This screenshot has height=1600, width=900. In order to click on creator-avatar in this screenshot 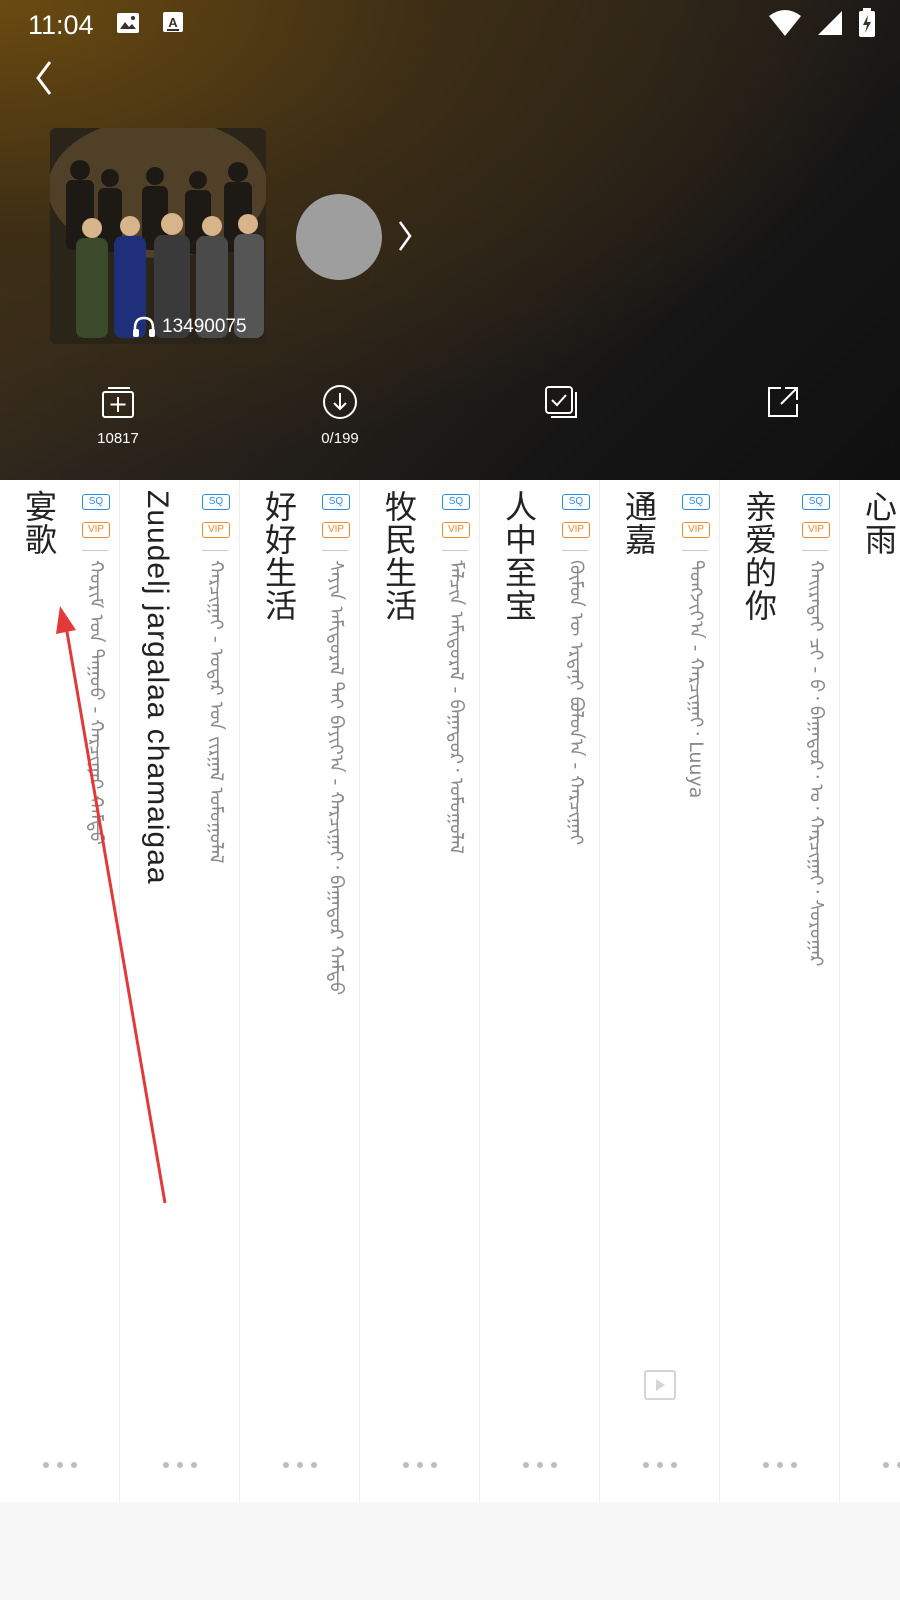, I will do `click(339, 237)`.